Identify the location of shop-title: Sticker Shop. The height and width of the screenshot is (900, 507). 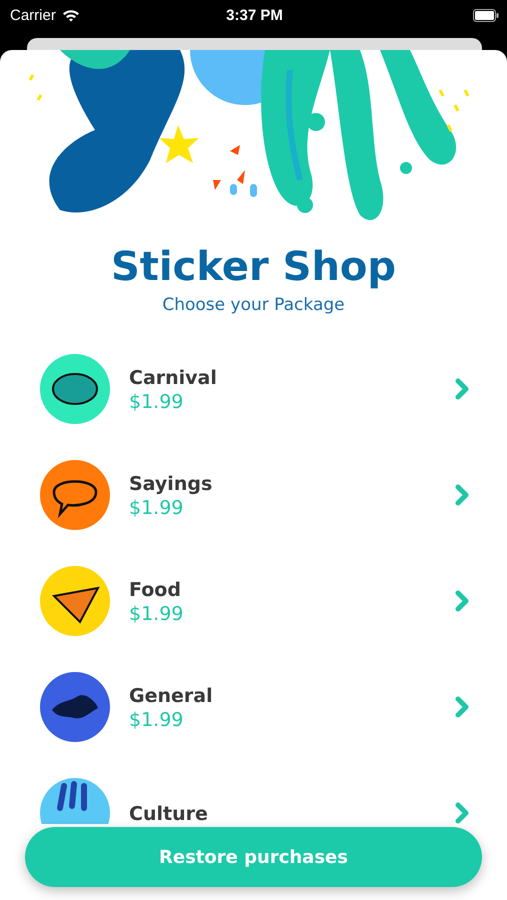
(254, 267).